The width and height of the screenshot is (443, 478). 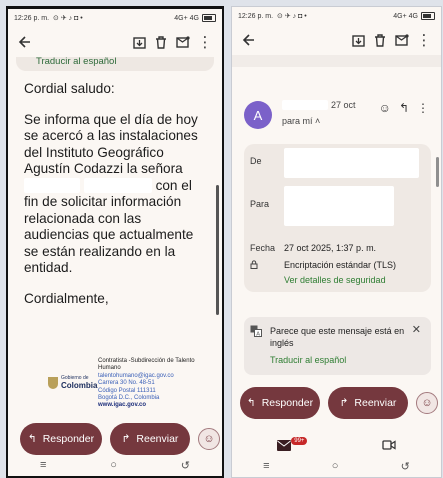 I want to click on signature-website: www.igac.gov.co, so click(x=158, y=405).